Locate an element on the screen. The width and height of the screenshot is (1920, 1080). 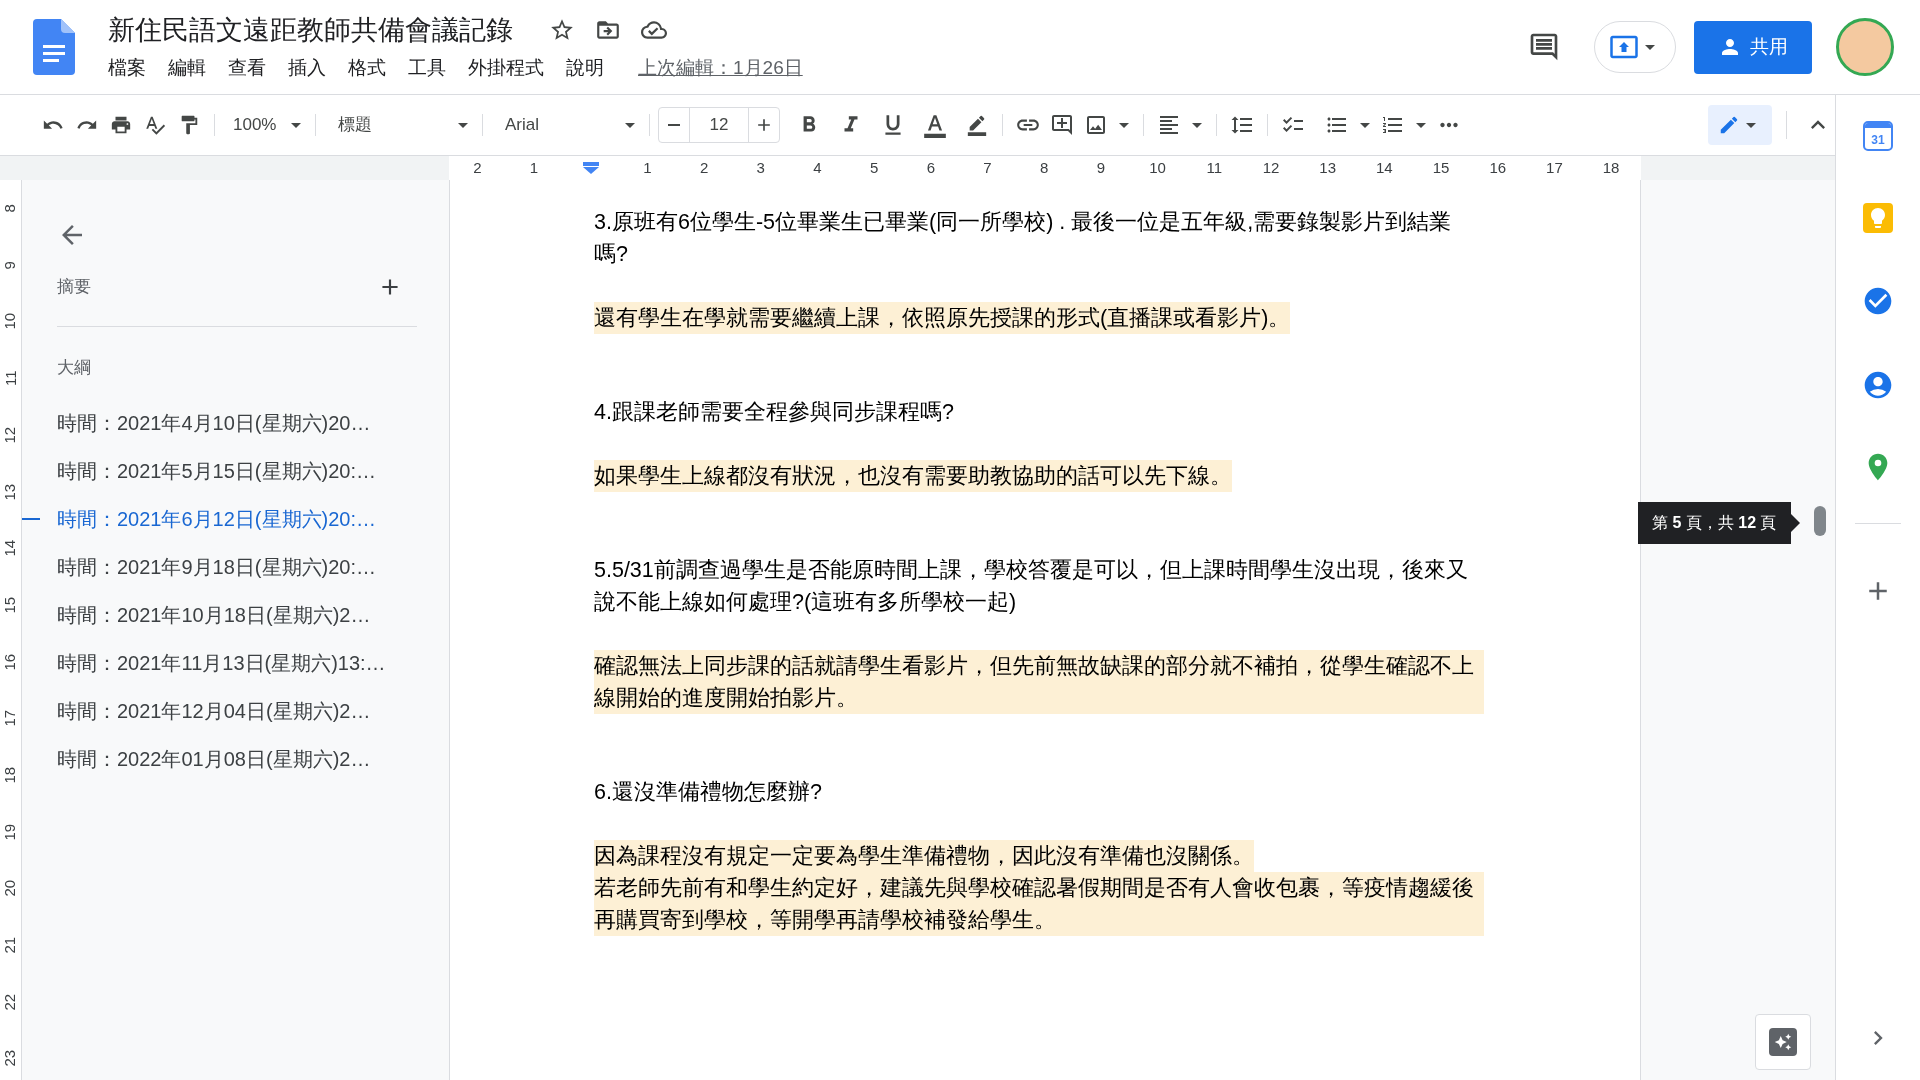
menu-item: 插入 is located at coordinates (307, 68).